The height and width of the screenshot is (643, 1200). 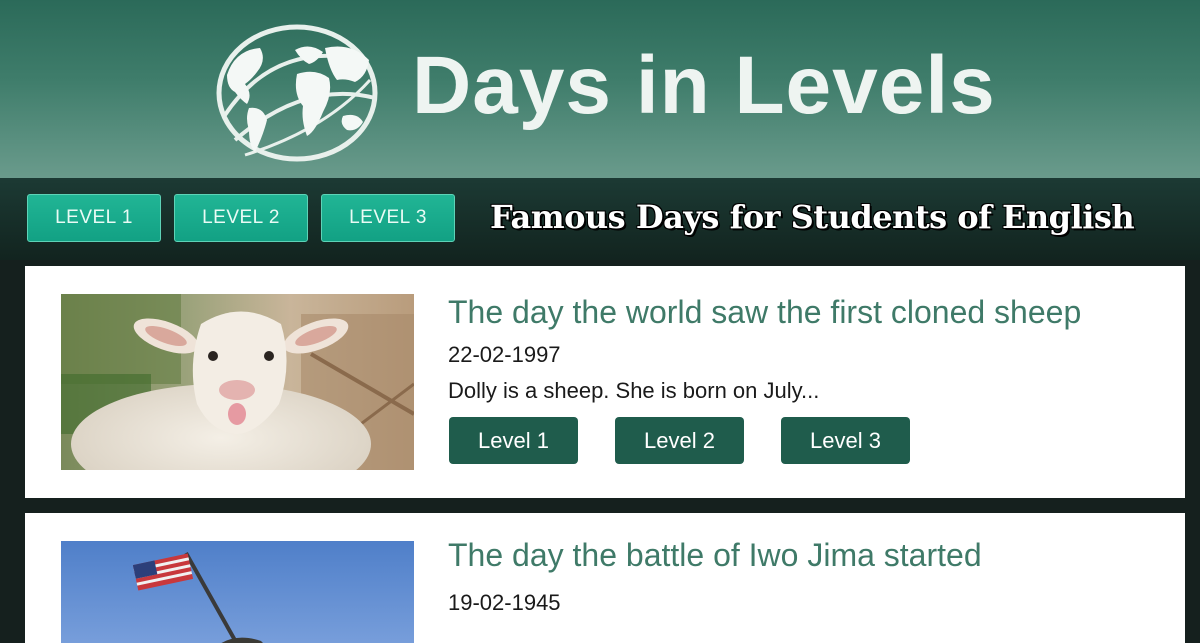 What do you see at coordinates (388, 218) in the screenshot?
I see `nav-level-3-button: LEVEL 3` at bounding box center [388, 218].